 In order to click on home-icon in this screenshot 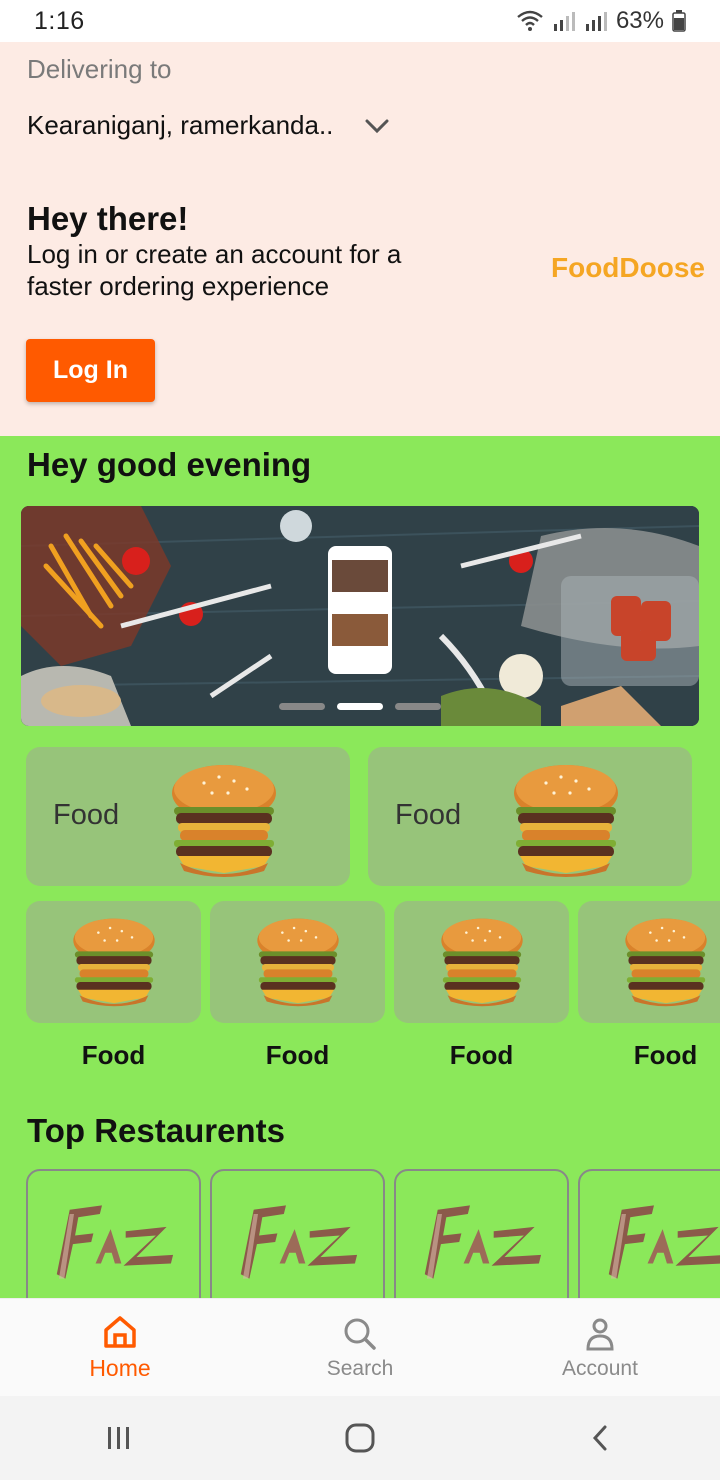, I will do `click(120, 1332)`.